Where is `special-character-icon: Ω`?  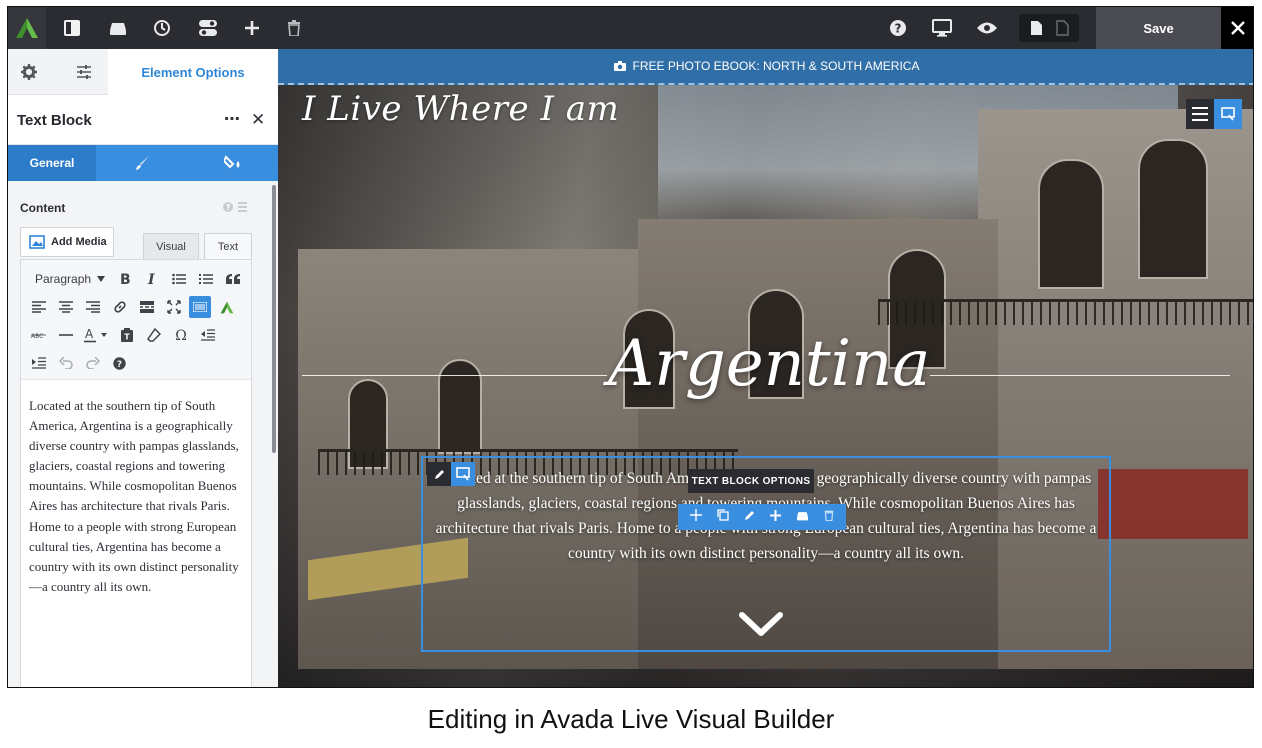 special-character-icon: Ω is located at coordinates (180, 335).